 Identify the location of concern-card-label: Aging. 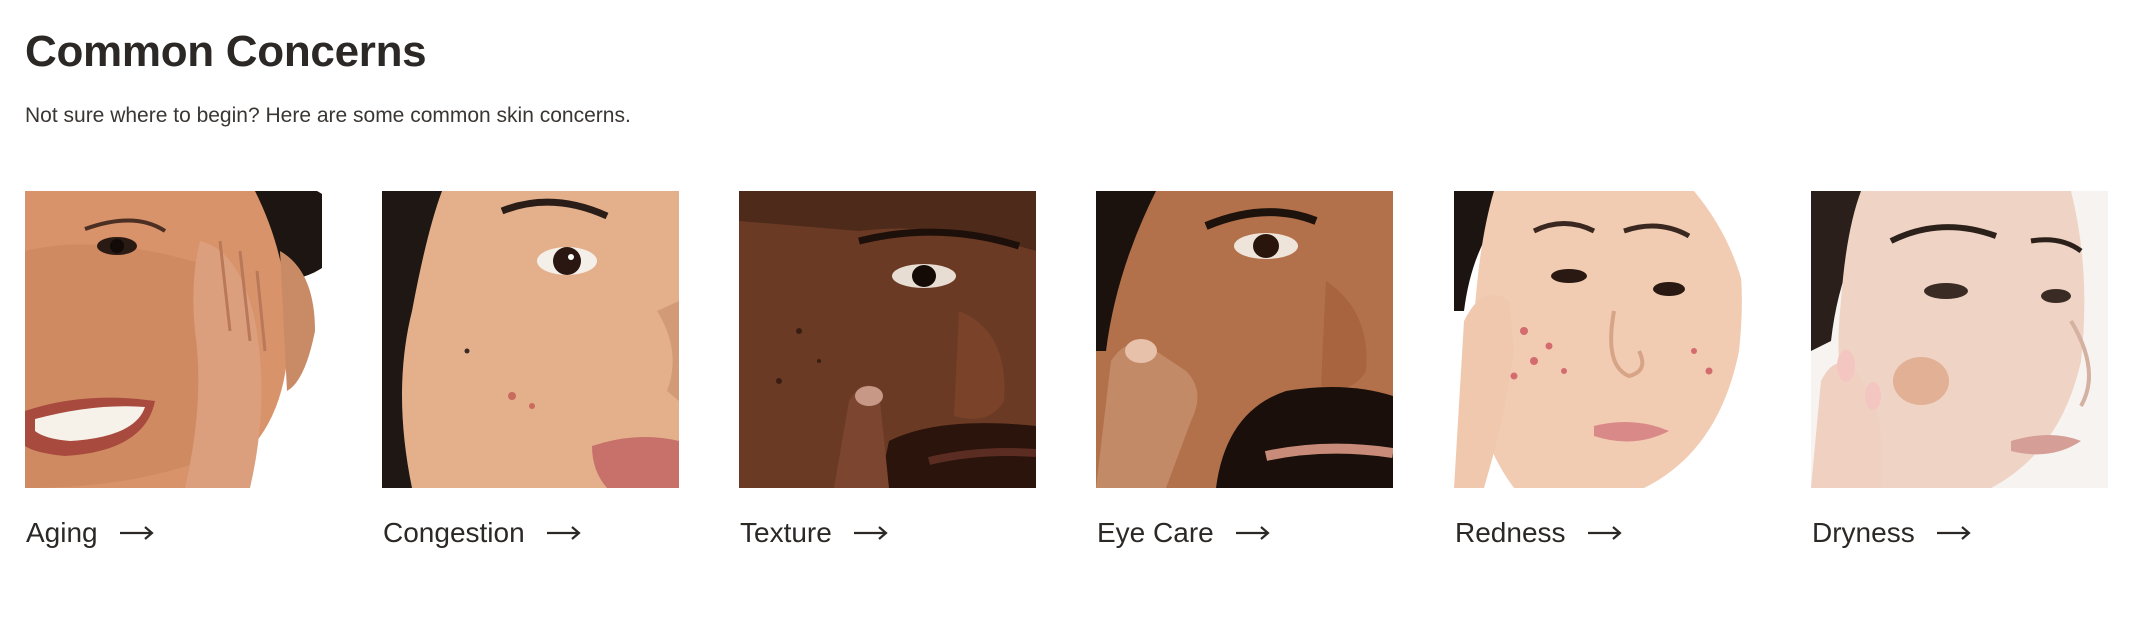
(90, 533).